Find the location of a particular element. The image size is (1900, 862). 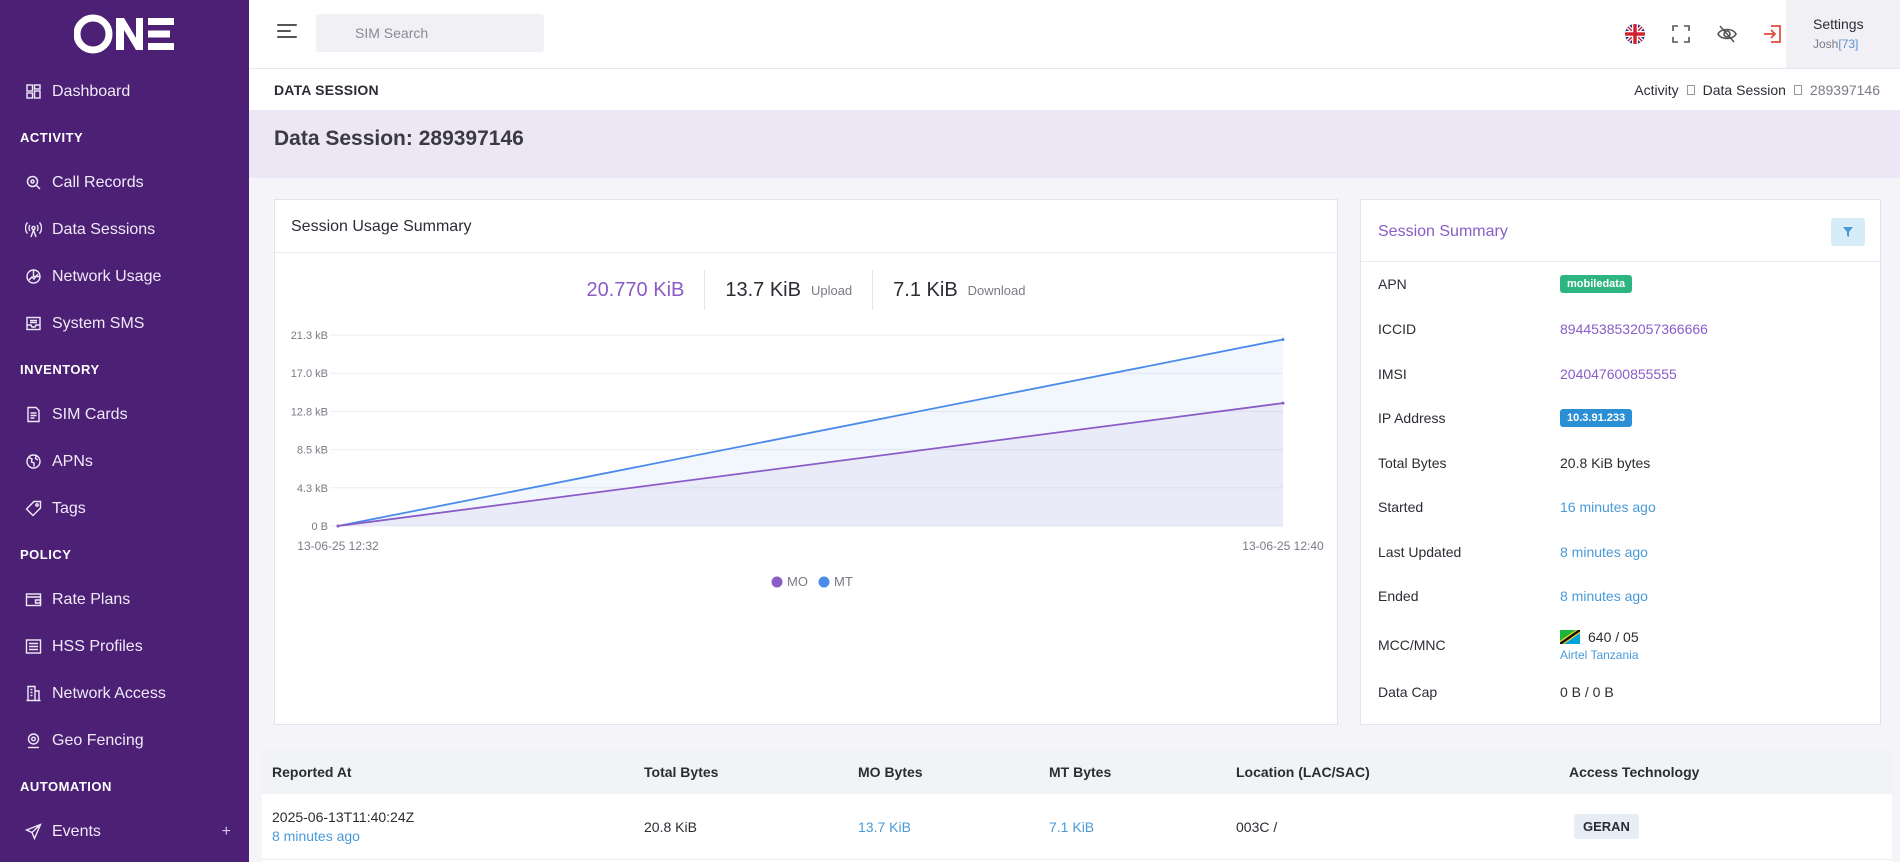

legend-marker-mt is located at coordinates (824, 582).